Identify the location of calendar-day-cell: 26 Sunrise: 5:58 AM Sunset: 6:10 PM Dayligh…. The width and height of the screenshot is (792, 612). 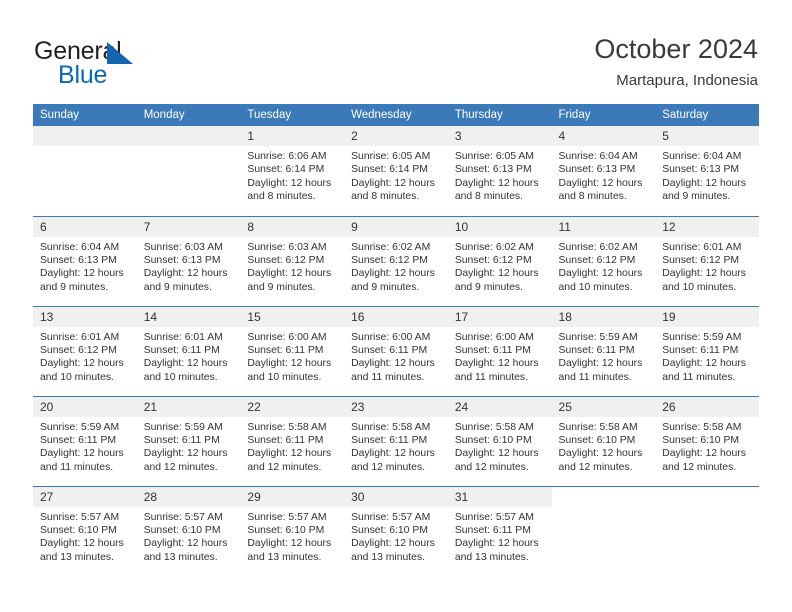
(707, 440).